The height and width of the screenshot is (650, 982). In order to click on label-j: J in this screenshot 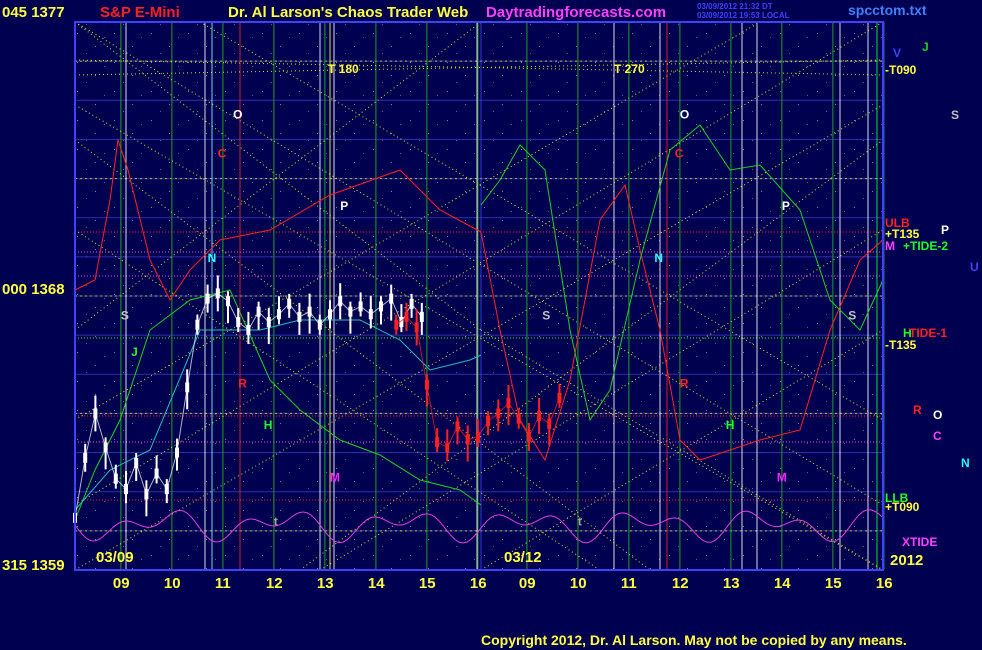, I will do `click(925, 47)`.